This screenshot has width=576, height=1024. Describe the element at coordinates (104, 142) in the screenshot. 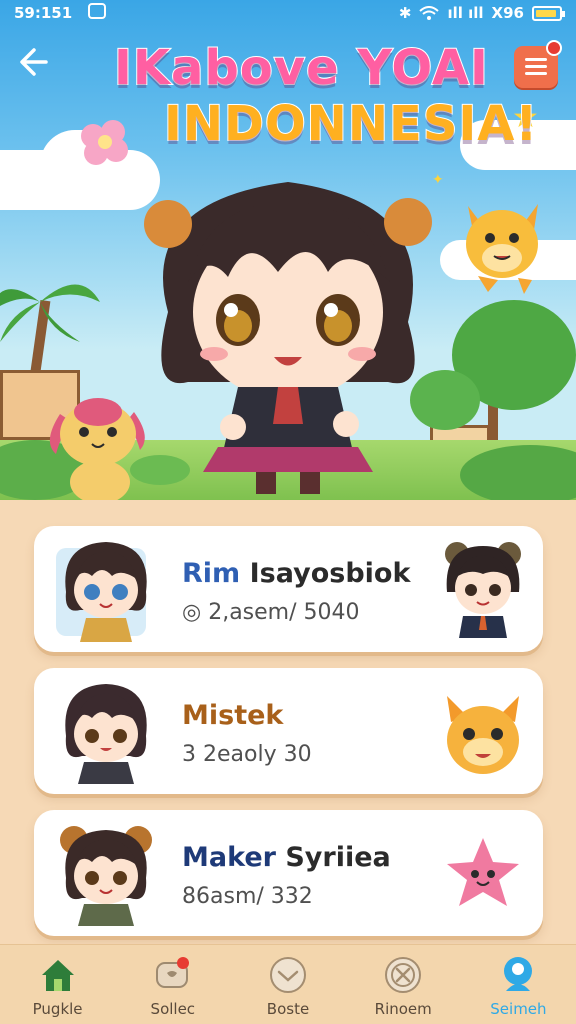

I see `flower-icon` at that location.